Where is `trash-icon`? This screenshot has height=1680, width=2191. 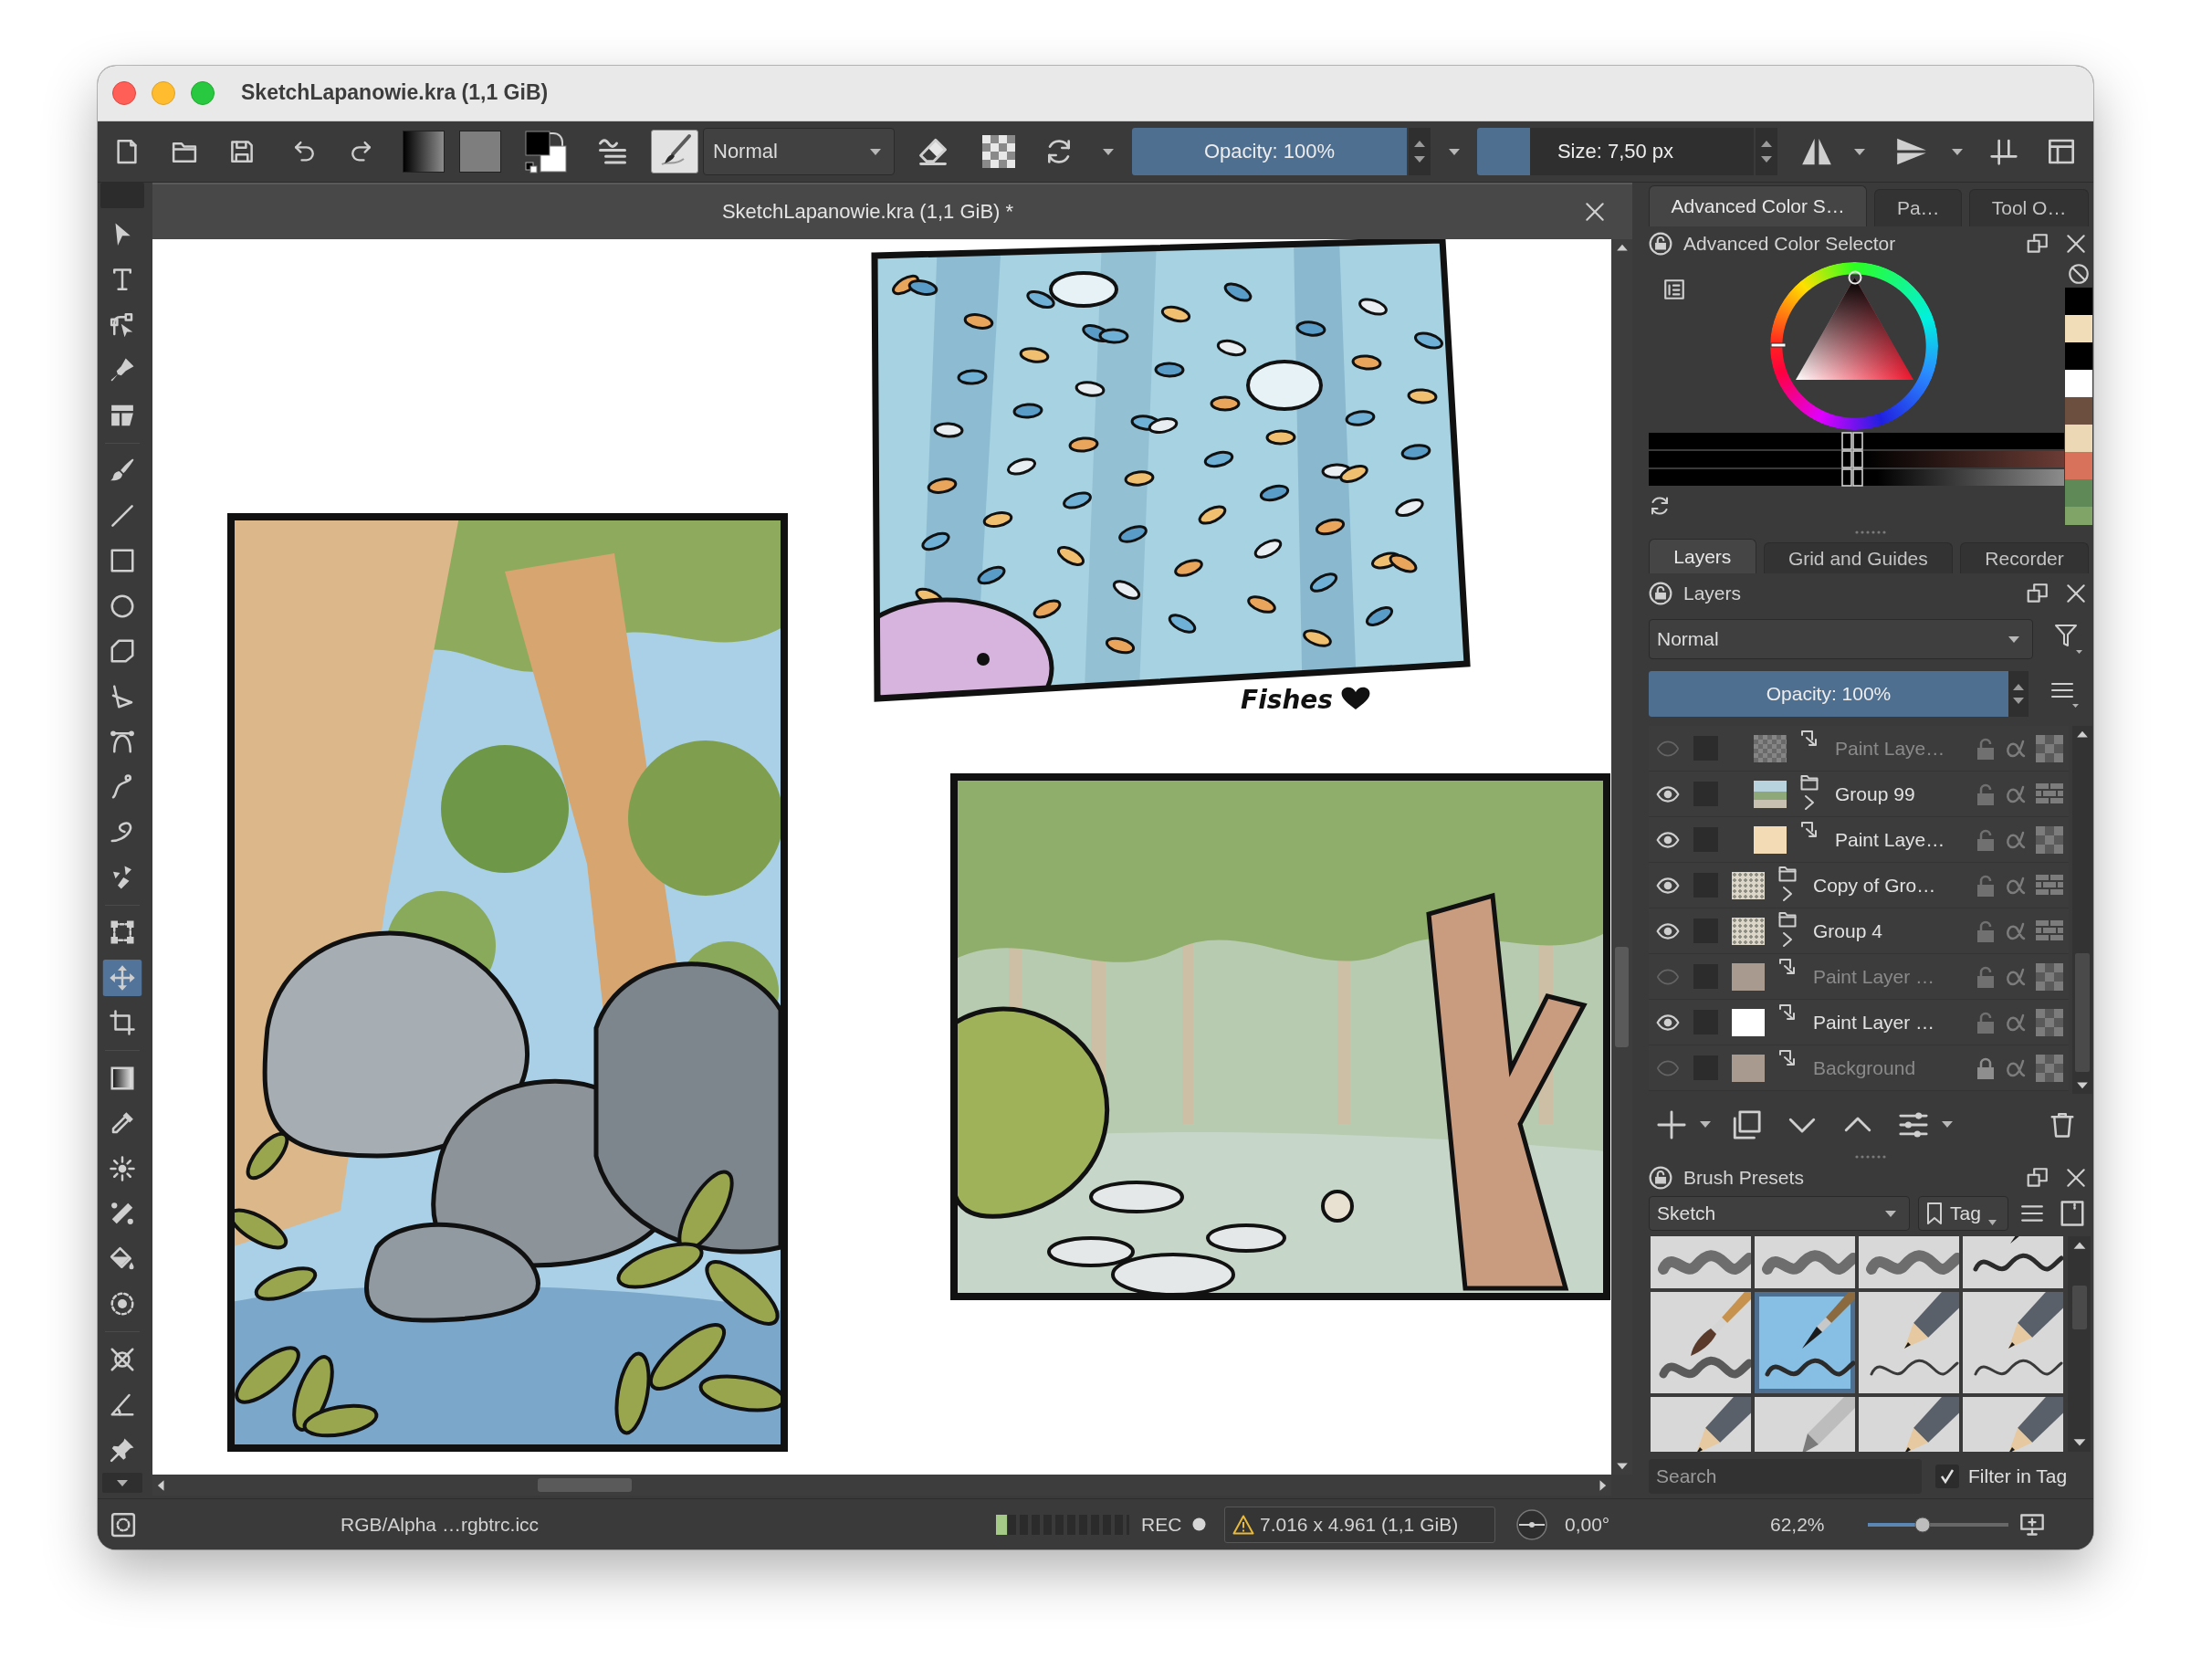 trash-icon is located at coordinates (2062, 1125).